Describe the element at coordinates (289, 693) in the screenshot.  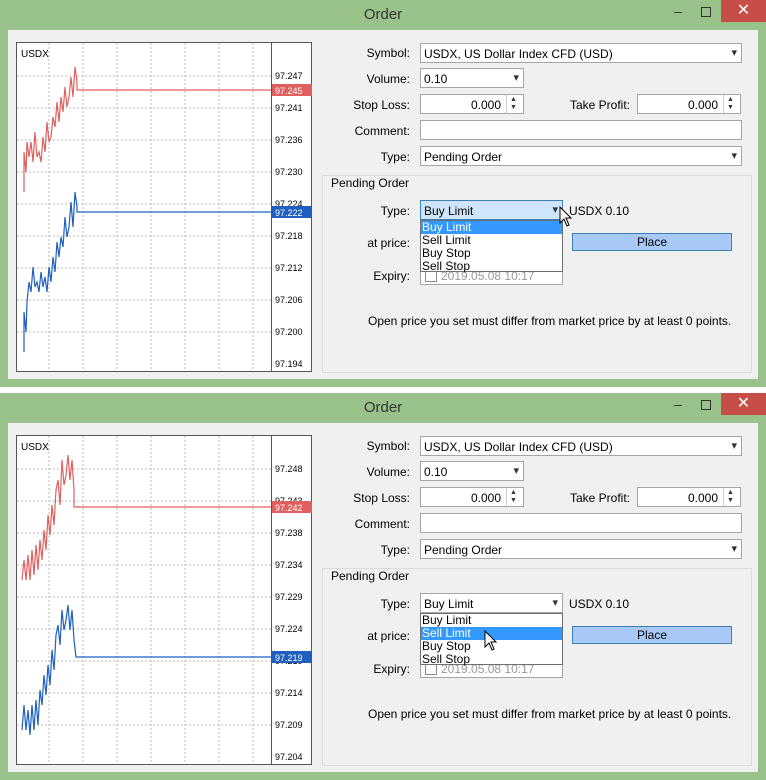
I see `price-label: 97.214` at that location.